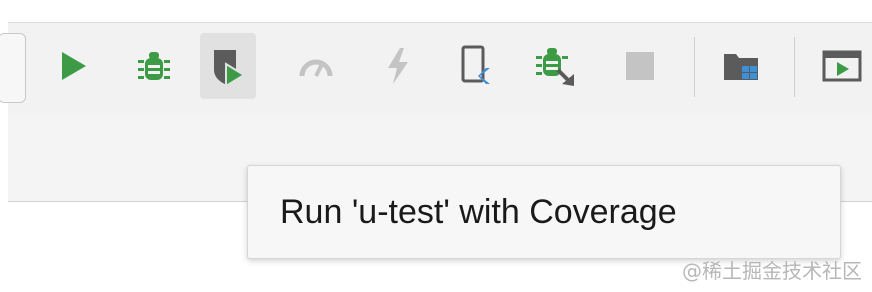 The image size is (872, 292). I want to click on watermark: @稀土掘金技术社区, so click(772, 271).